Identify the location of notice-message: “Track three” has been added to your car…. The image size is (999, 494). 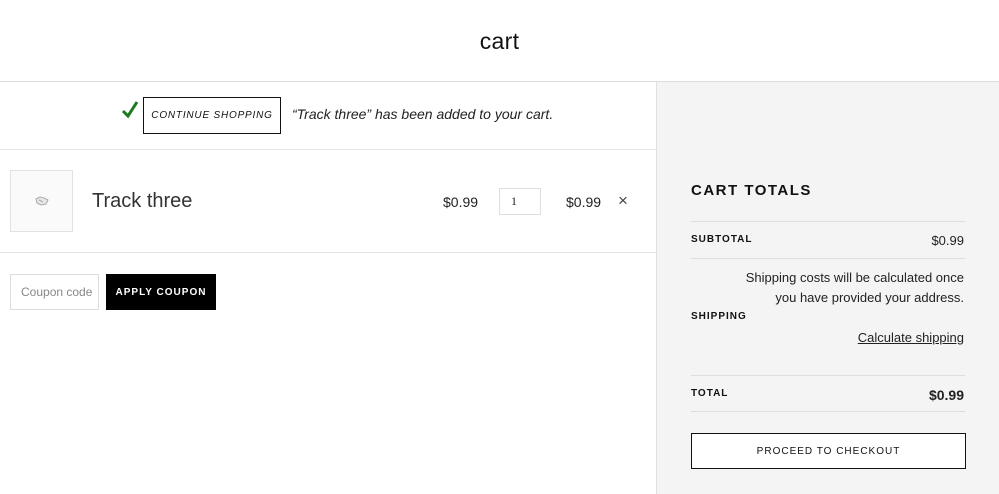
(423, 114).